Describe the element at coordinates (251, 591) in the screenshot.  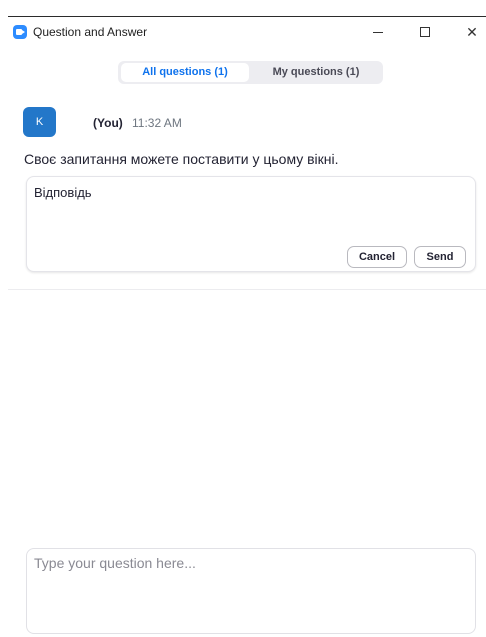
I see `question-input-box` at that location.